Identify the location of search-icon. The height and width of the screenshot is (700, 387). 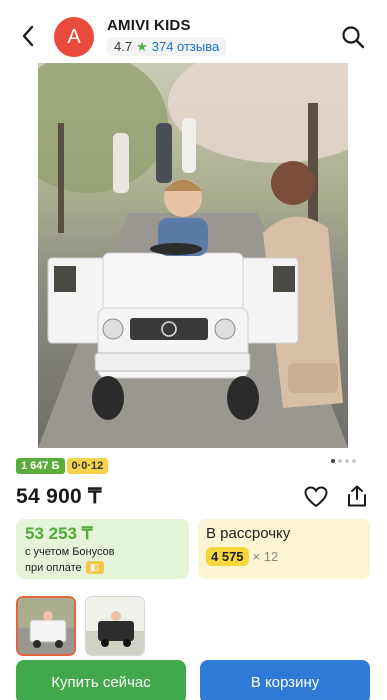
(353, 37).